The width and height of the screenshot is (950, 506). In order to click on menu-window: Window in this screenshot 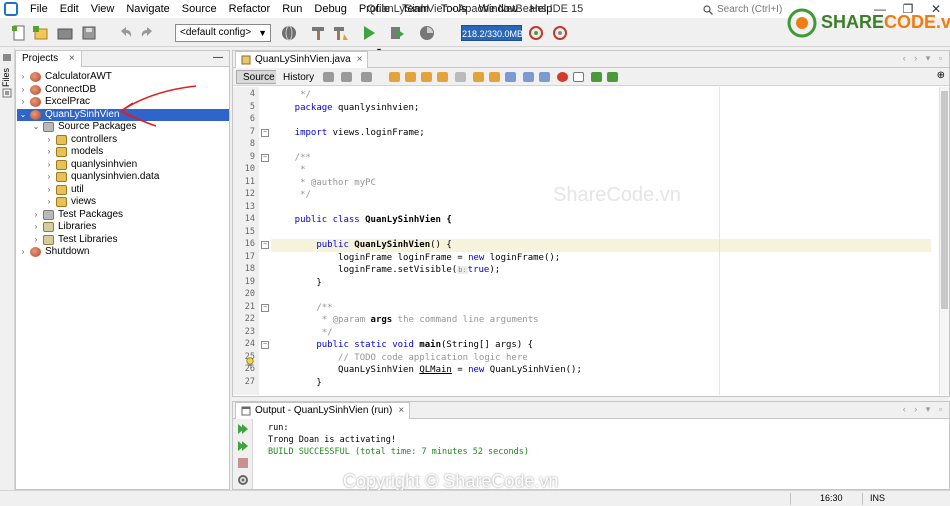, I will do `click(498, 9)`.